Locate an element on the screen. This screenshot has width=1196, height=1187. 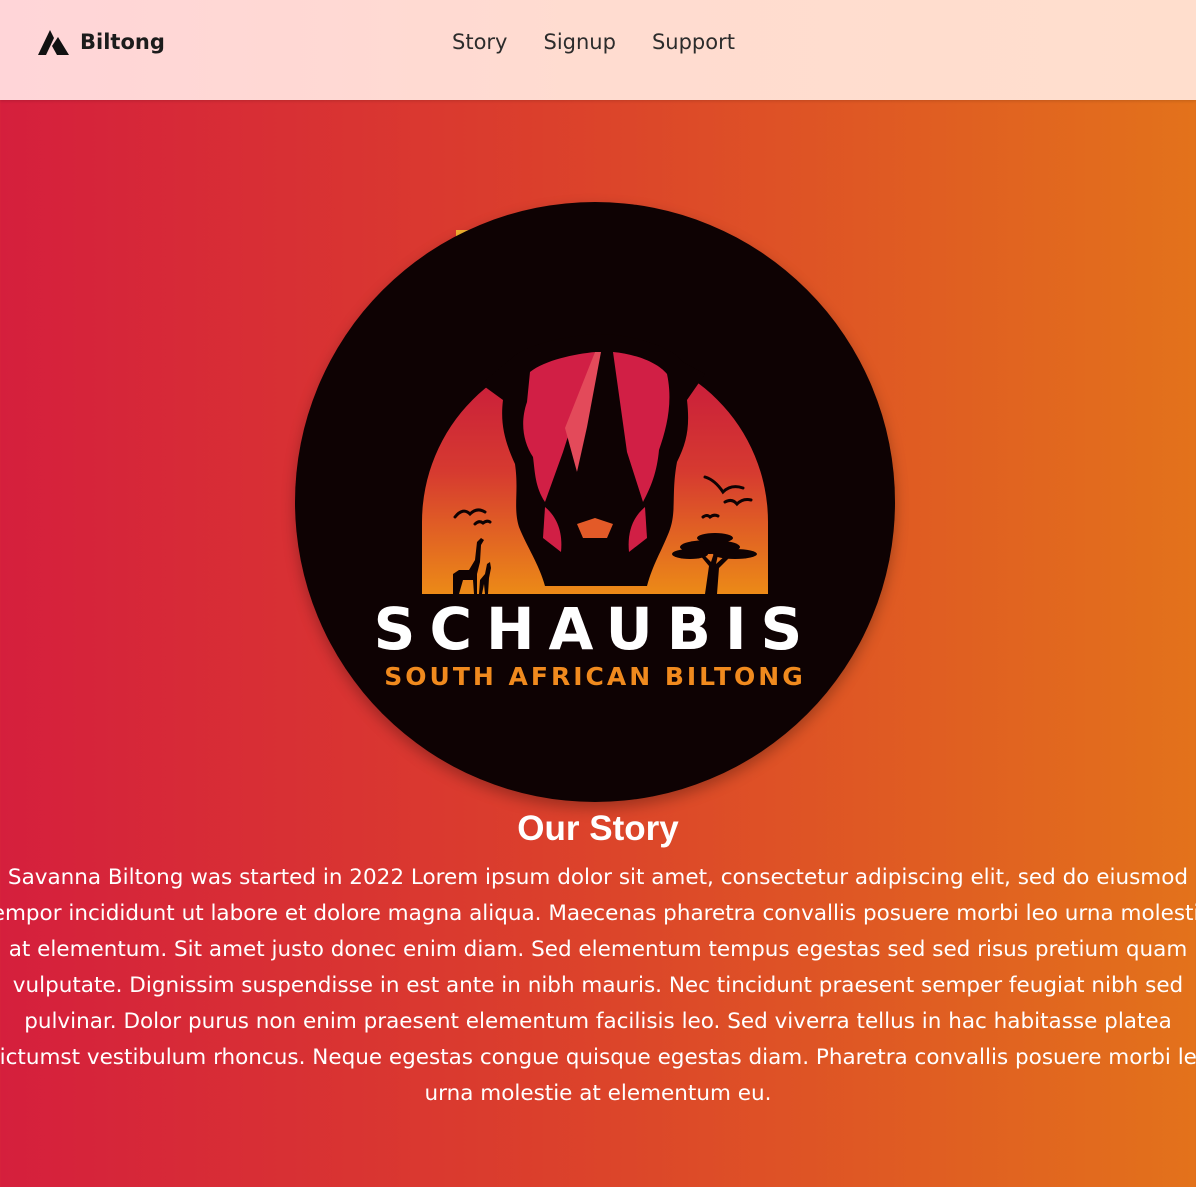
navbar: Biltong Story Signup Support is located at coordinates (598, 50).